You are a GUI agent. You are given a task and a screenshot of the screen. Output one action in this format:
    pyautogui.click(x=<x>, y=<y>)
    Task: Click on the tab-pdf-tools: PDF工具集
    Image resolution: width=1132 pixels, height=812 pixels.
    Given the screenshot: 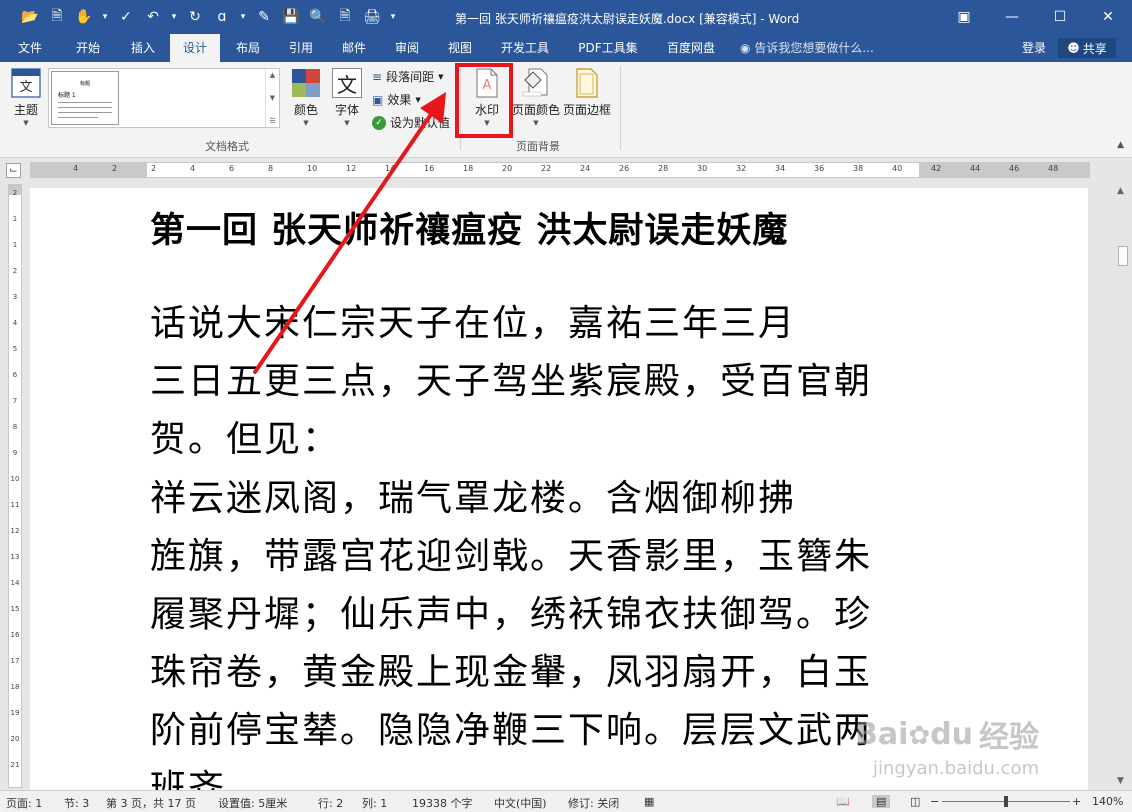 What is the action you would take?
    pyautogui.click(x=608, y=48)
    